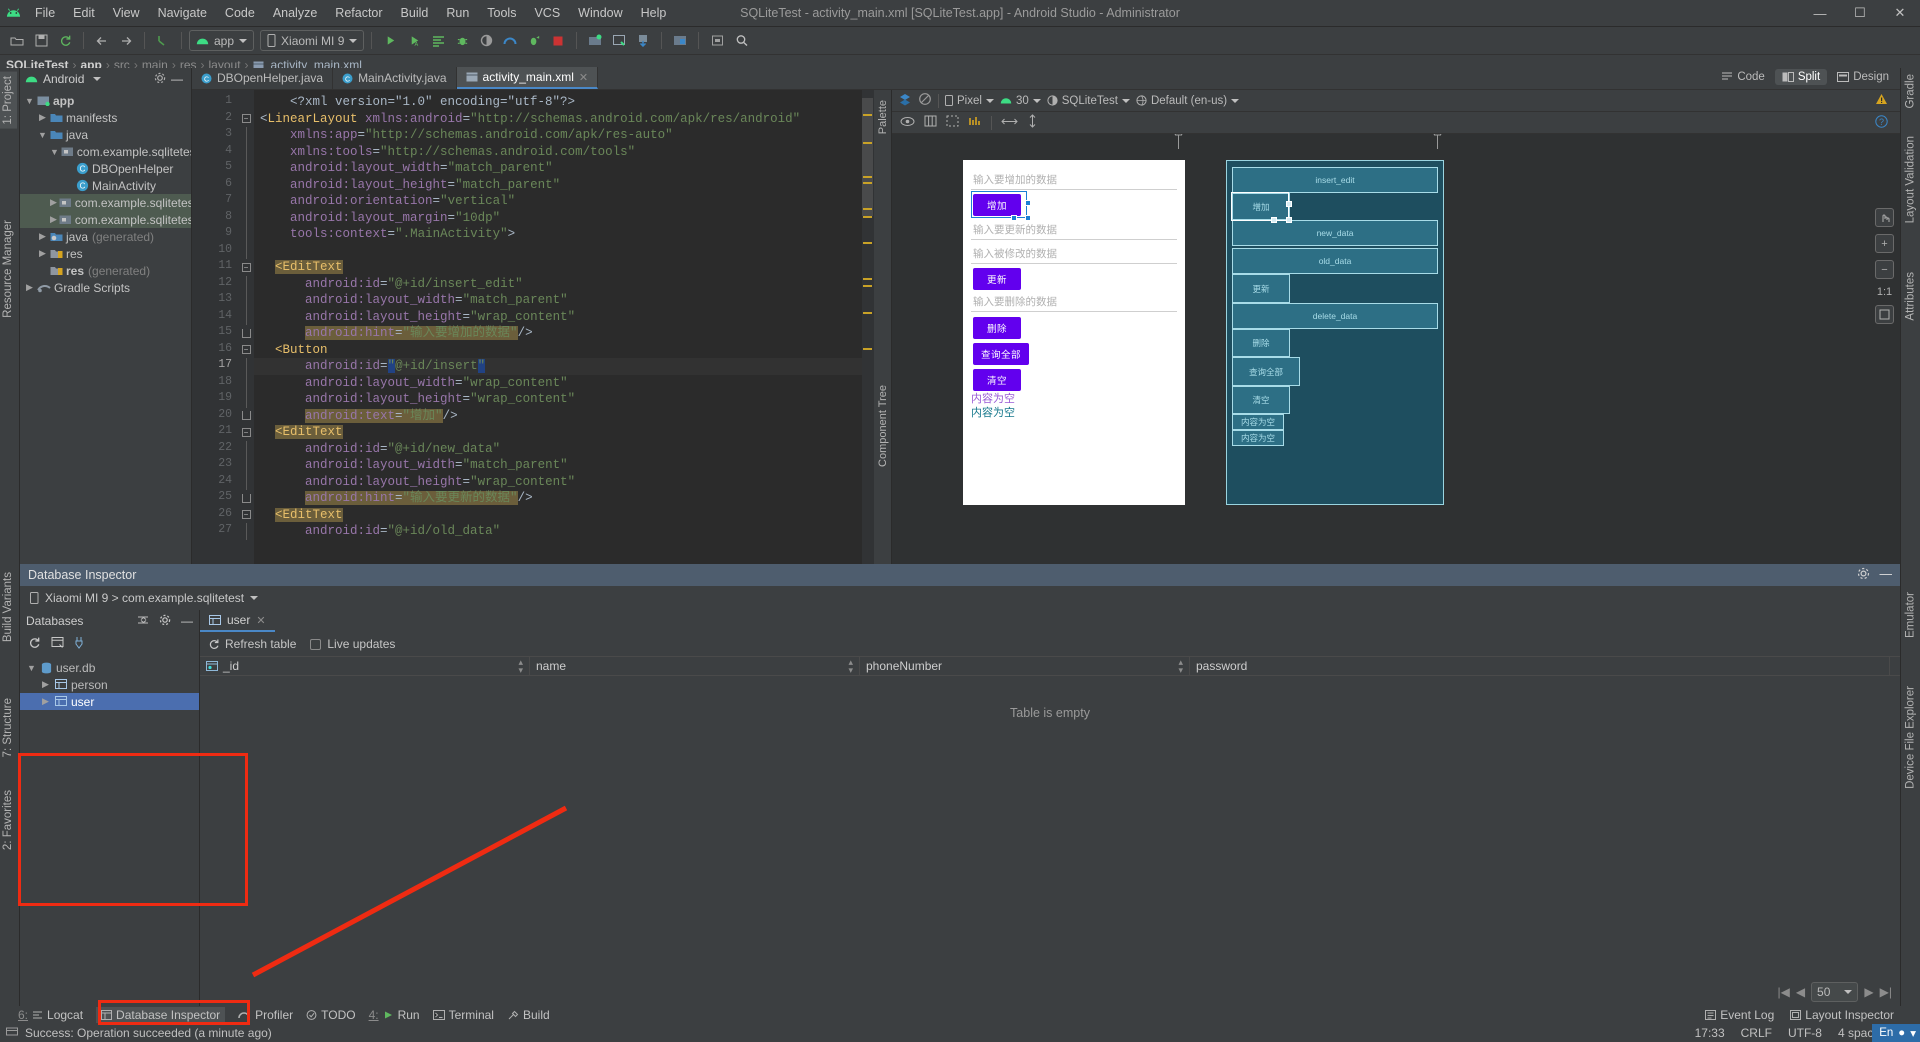 This screenshot has height=1042, width=1920. Describe the element at coordinates (237, 621) in the screenshot. I see `table-tab-user: user ✕` at that location.